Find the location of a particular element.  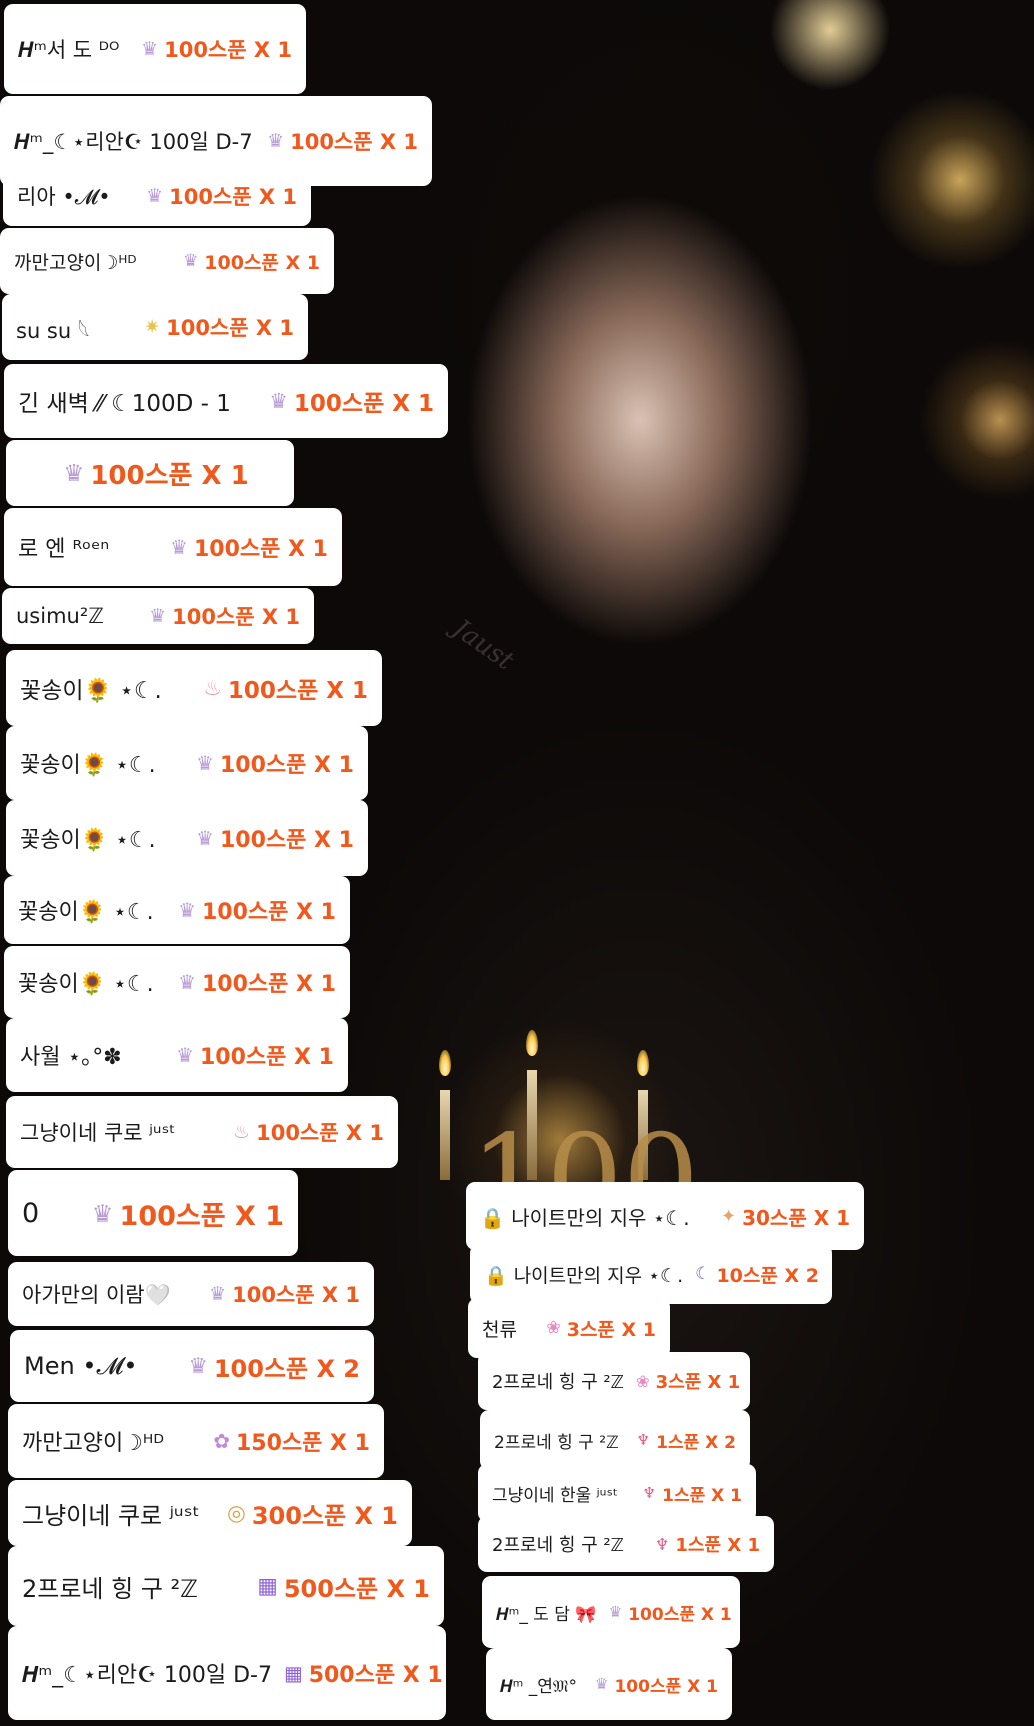

gift-sender-name: 로 엔 ᴿᵒᵉⁿ is located at coordinates (64, 549).